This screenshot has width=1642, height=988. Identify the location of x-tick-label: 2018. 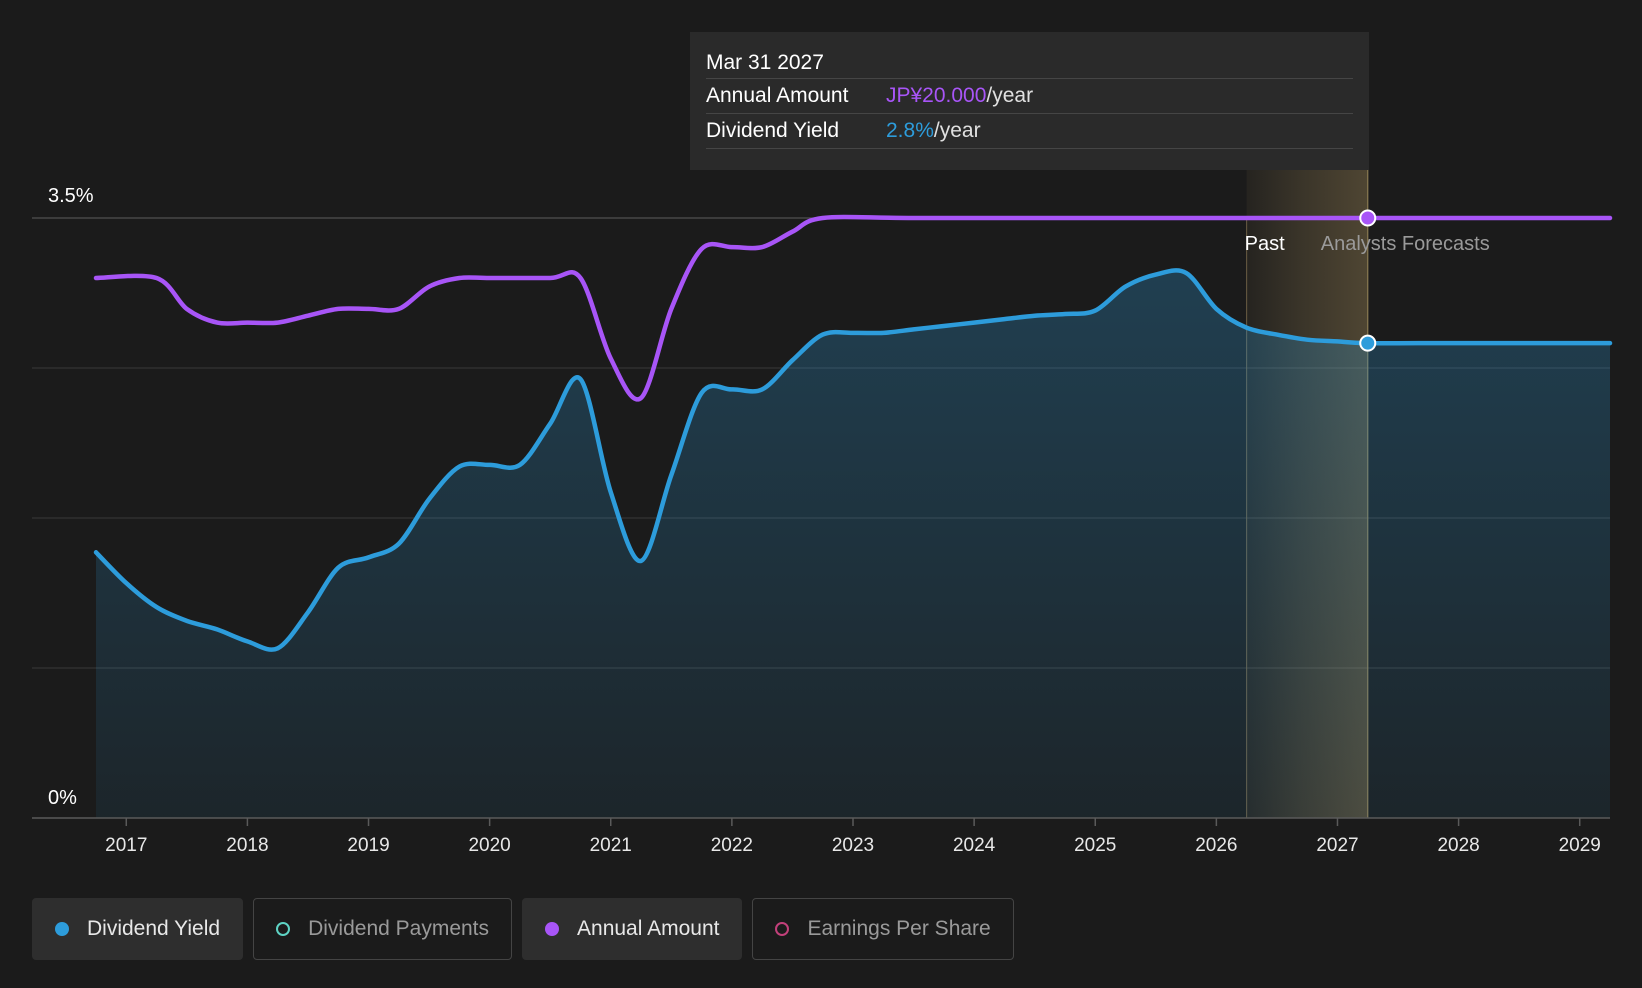
(247, 845).